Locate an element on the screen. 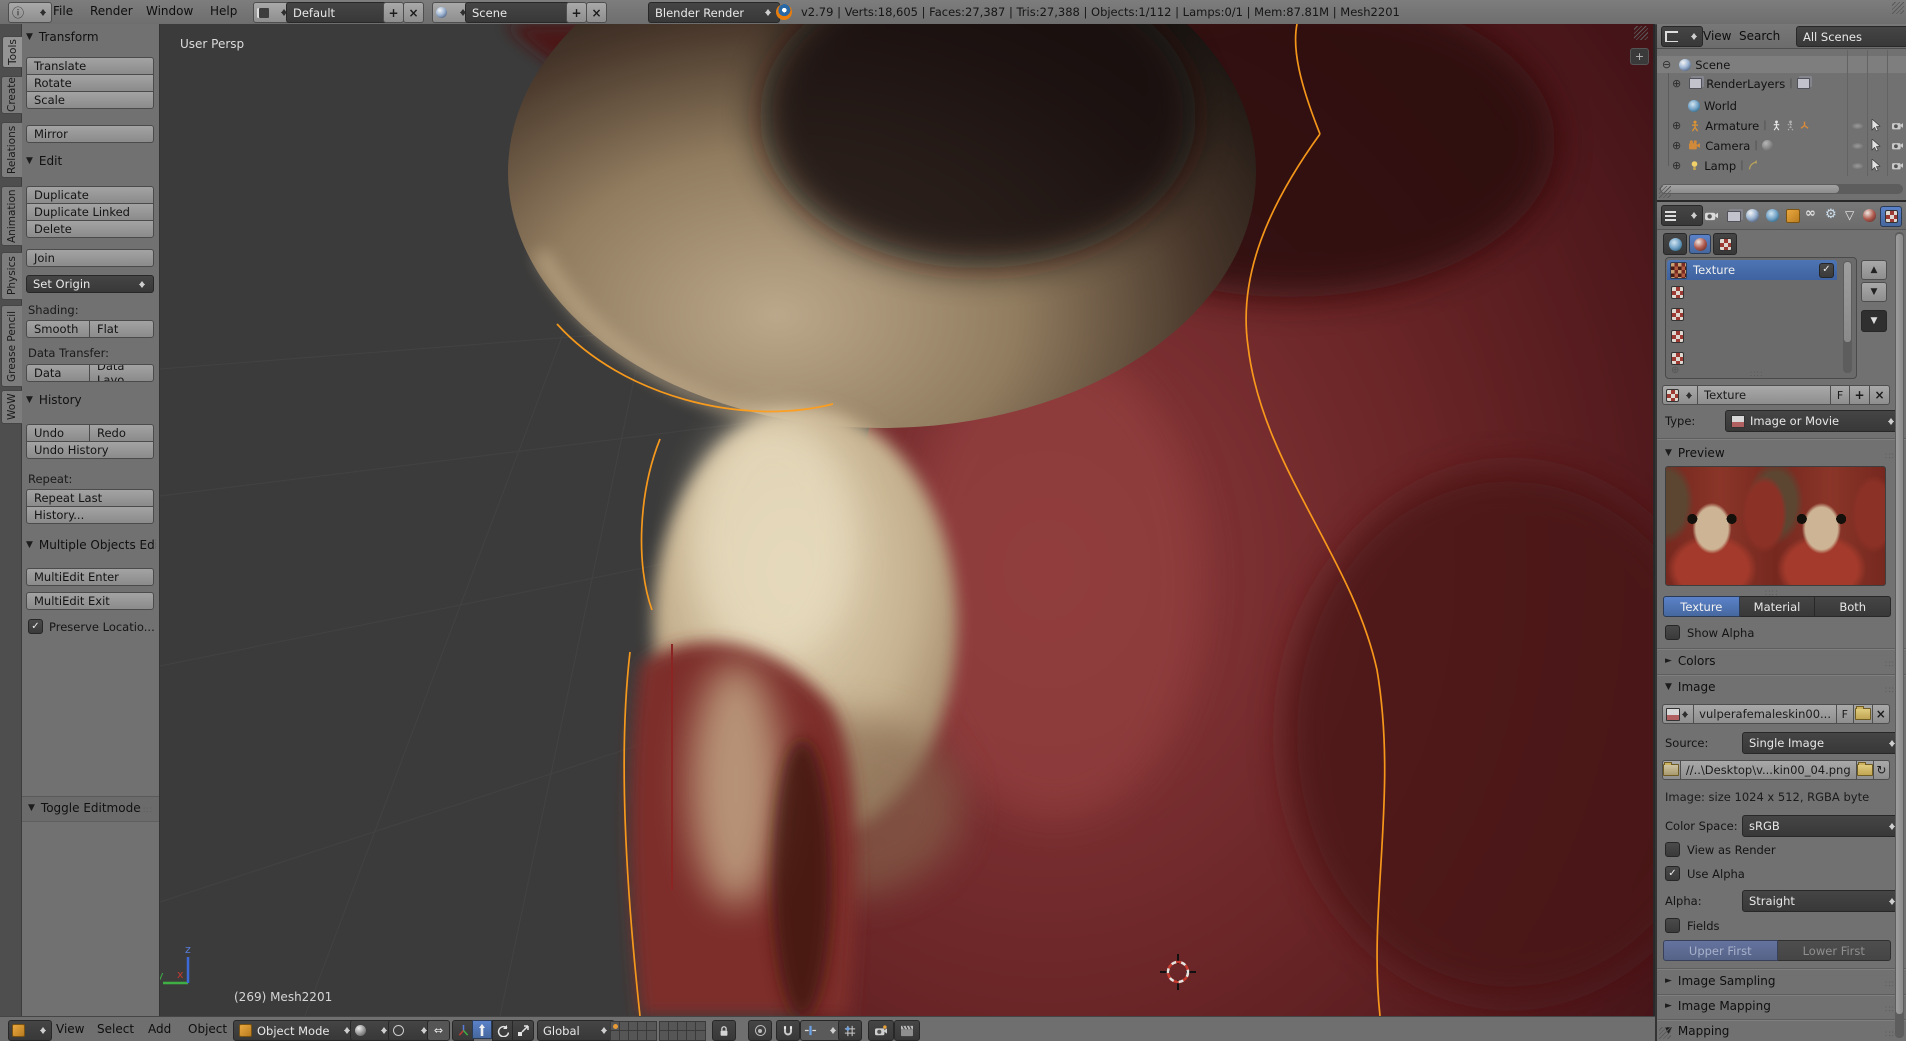  view-as-render-checkbox is located at coordinates (1672, 849).